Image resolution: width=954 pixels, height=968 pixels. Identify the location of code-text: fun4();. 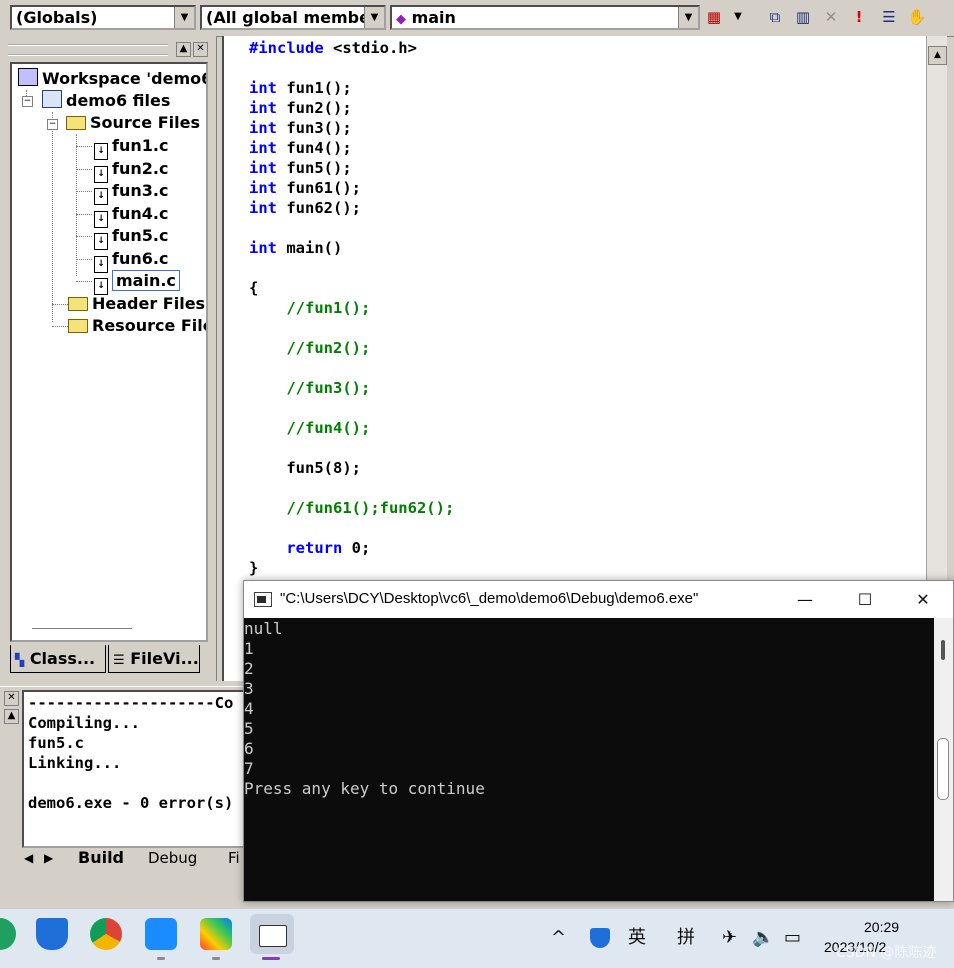
(314, 148).